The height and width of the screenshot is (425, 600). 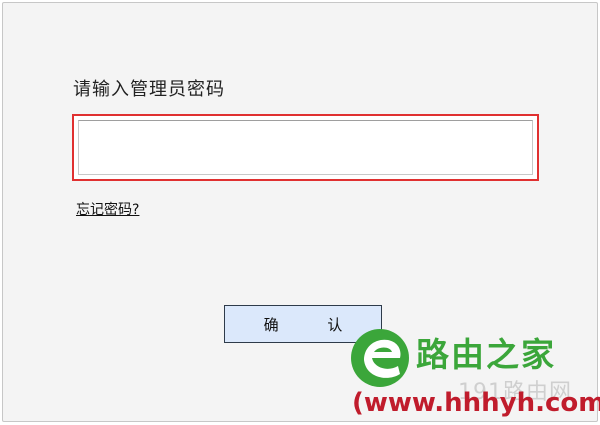 What do you see at coordinates (486, 354) in the screenshot?
I see `watermark-name: 路由之家` at bounding box center [486, 354].